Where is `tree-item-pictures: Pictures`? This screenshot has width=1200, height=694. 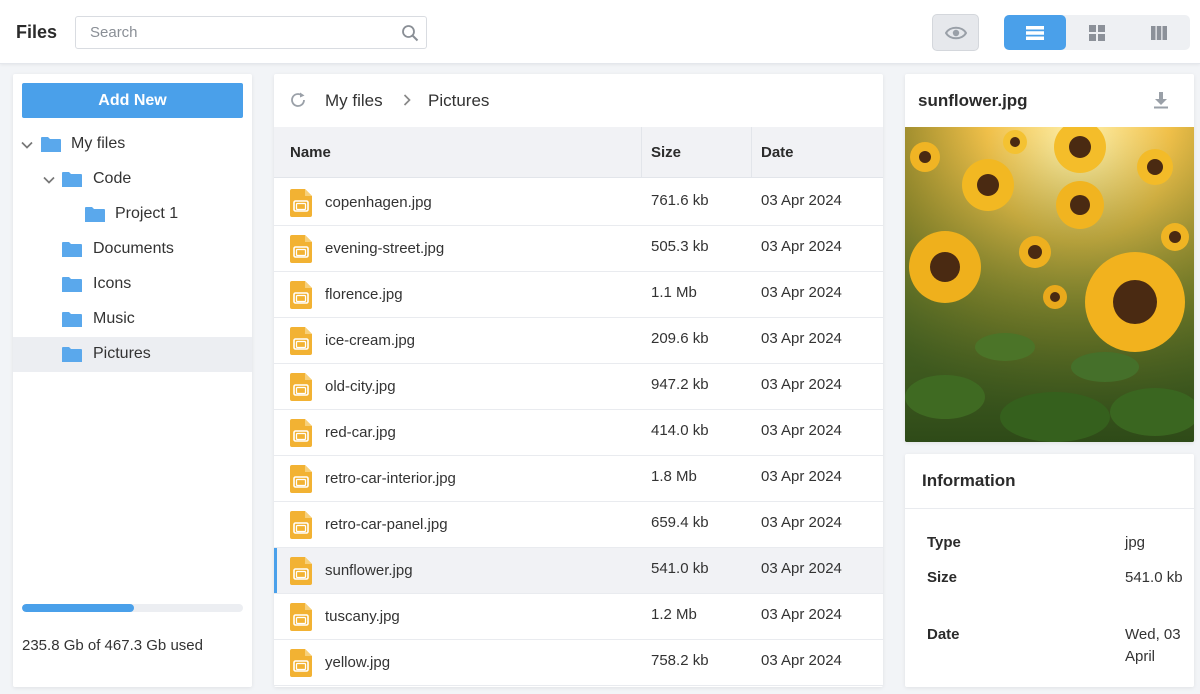
tree-item-pictures: Pictures is located at coordinates (132, 354).